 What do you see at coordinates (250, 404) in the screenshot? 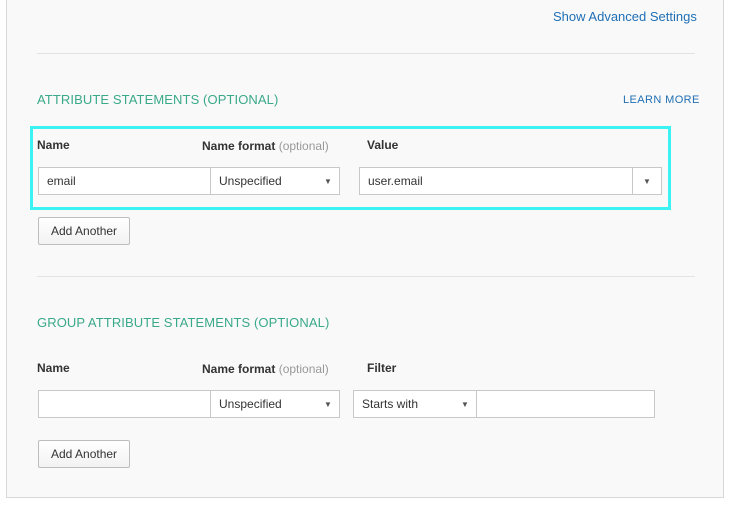
I see `group-name-format-value: Unspecified` at bounding box center [250, 404].